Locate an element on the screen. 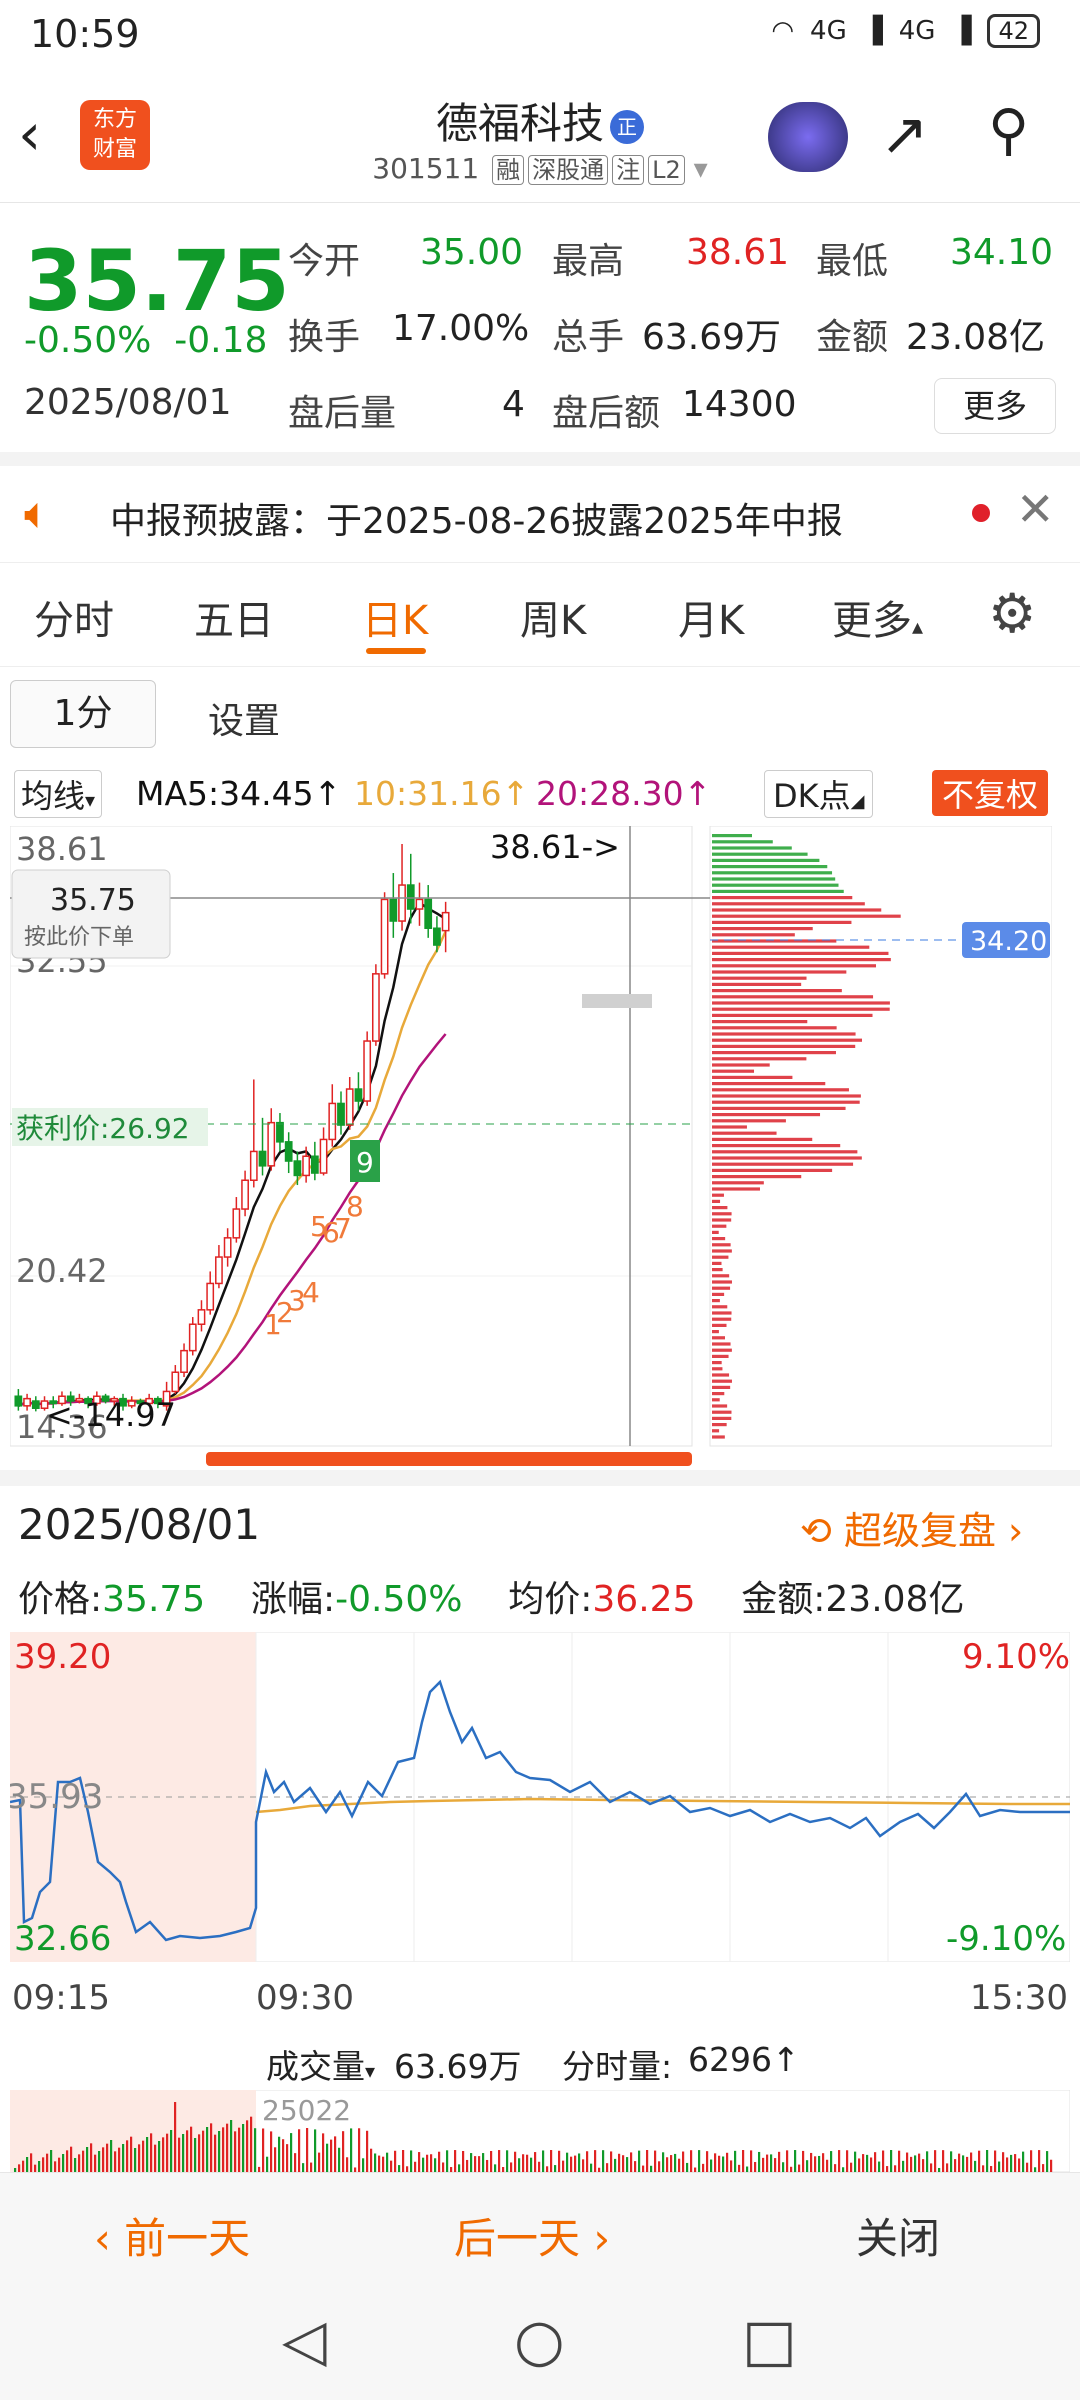 The height and width of the screenshot is (2400, 1080). tab-monthly-k: 月K is located at coordinates (711, 617).